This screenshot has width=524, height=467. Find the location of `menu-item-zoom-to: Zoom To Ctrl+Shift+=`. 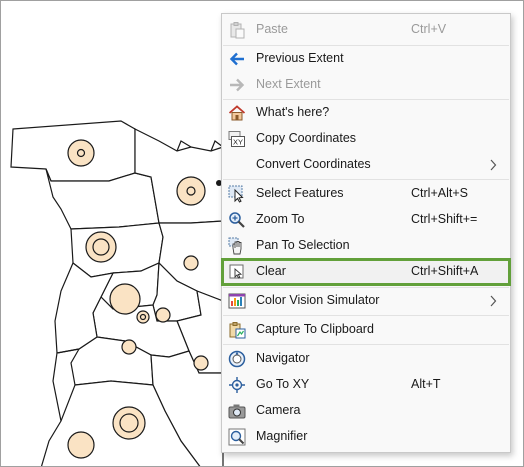

menu-item-zoom-to: Zoom To Ctrl+Shift+= is located at coordinates (366, 220).